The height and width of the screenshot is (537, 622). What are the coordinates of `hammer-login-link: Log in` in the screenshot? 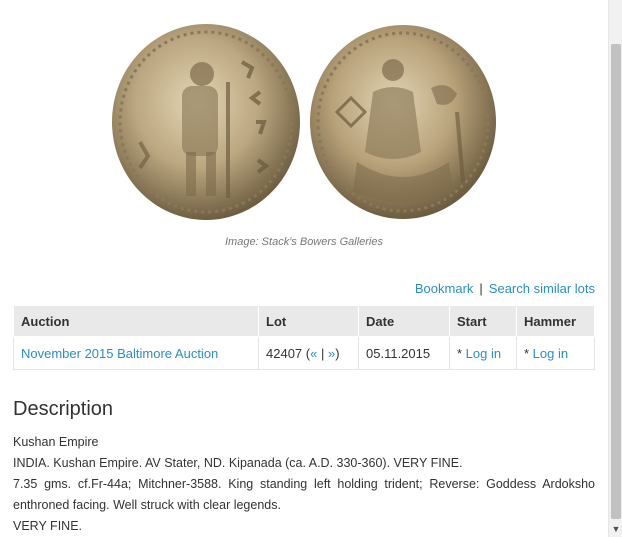 It's located at (550, 353).